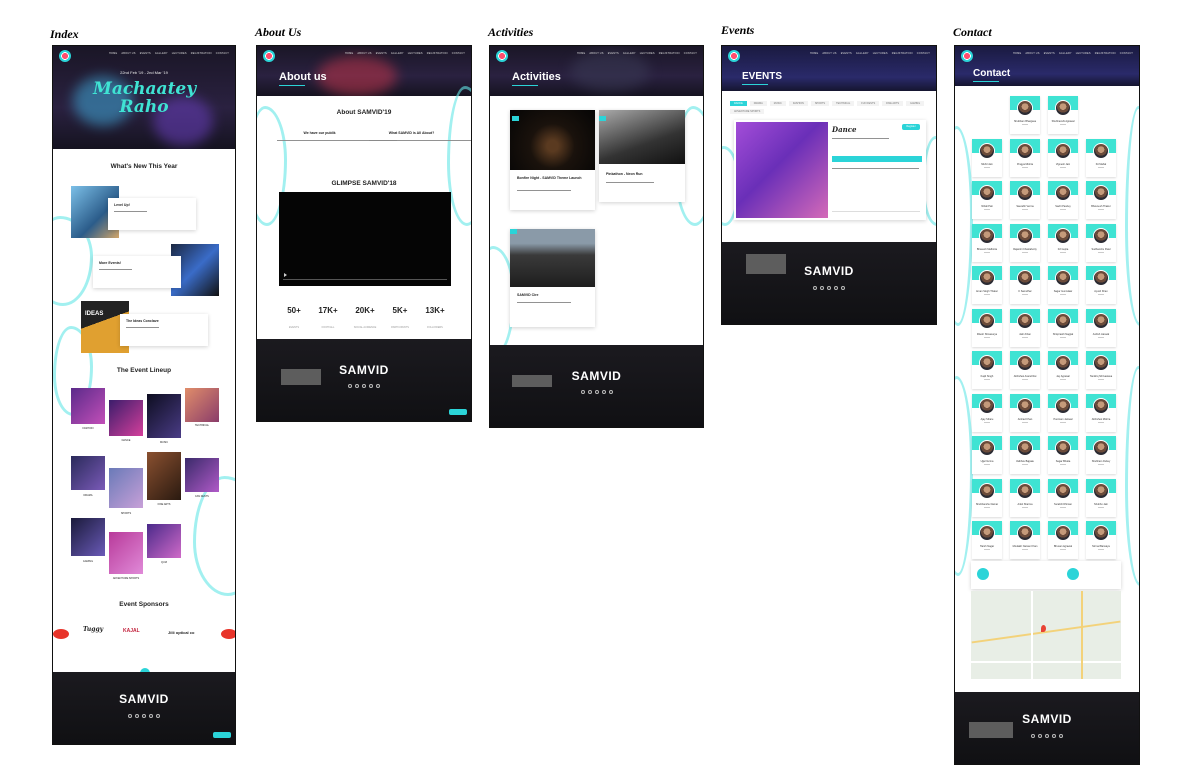  What do you see at coordinates (202, 475) in the screenshot?
I see `lineup-fan-fests` at bounding box center [202, 475].